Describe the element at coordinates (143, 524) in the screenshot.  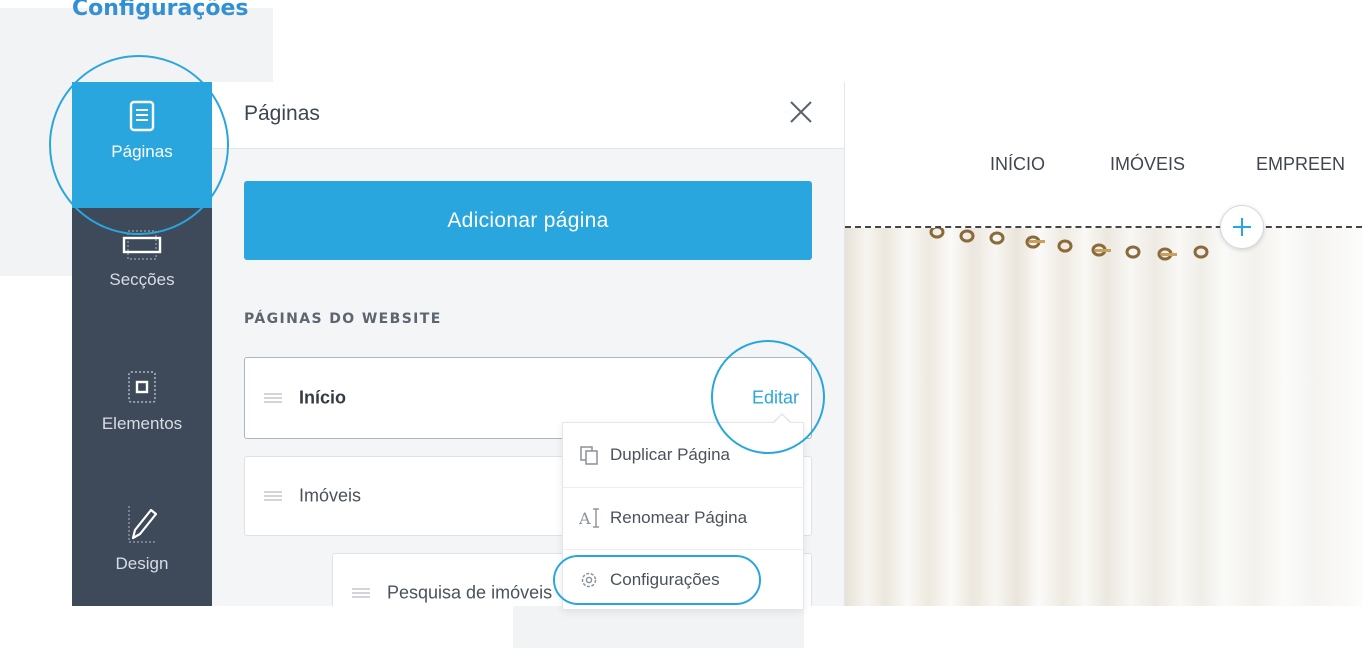
I see `pen-icon` at that location.